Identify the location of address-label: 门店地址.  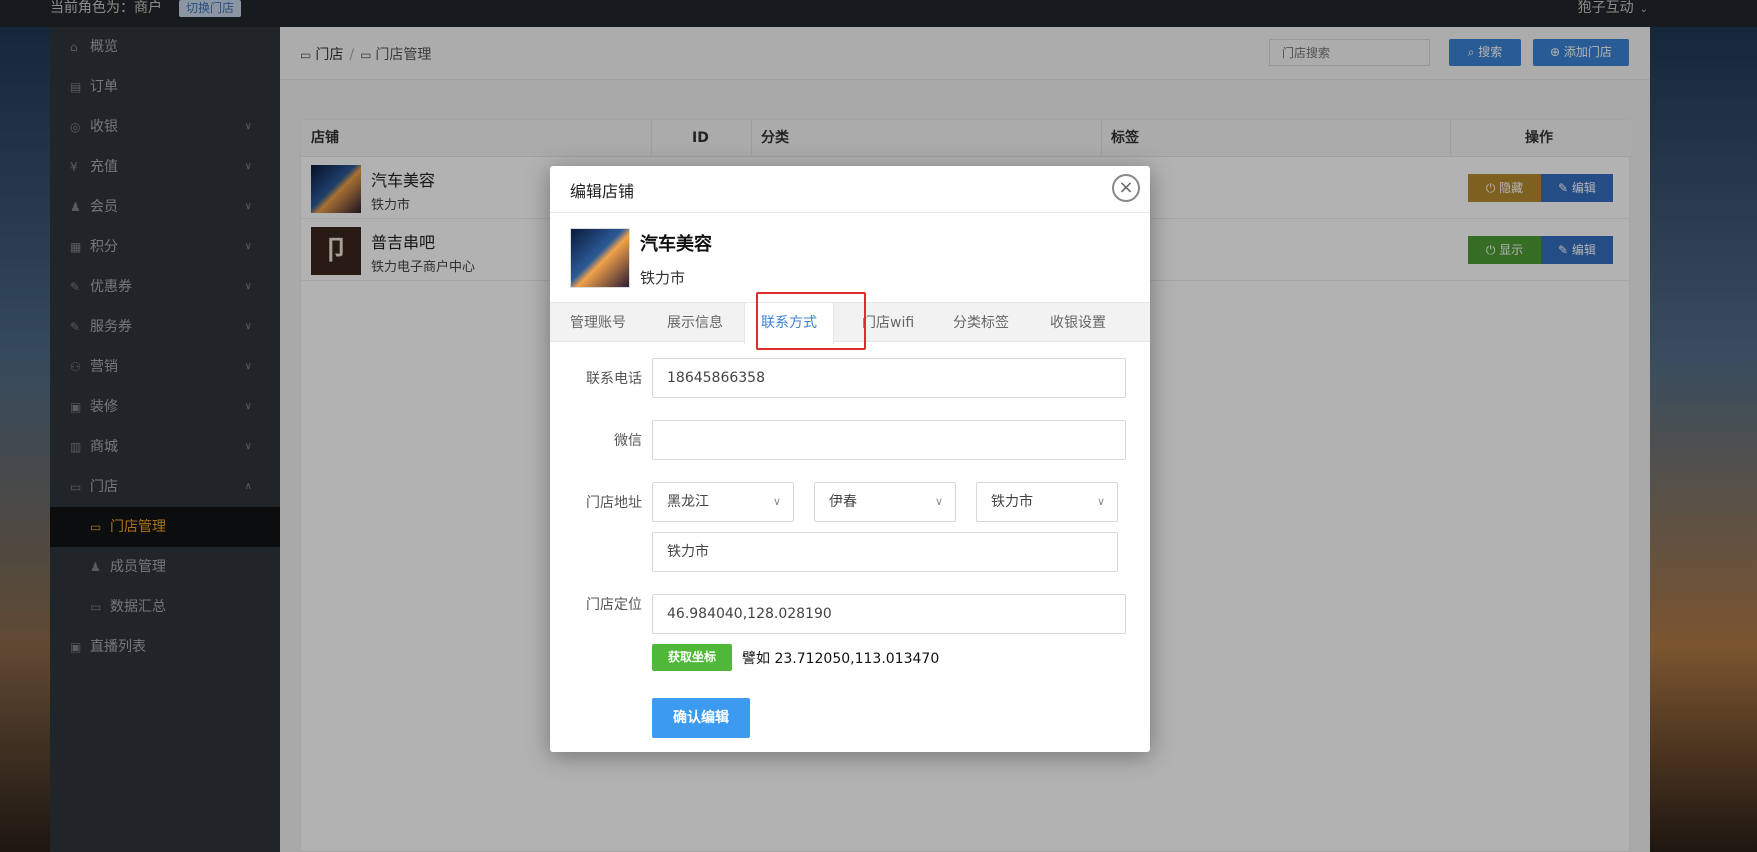
(614, 503).